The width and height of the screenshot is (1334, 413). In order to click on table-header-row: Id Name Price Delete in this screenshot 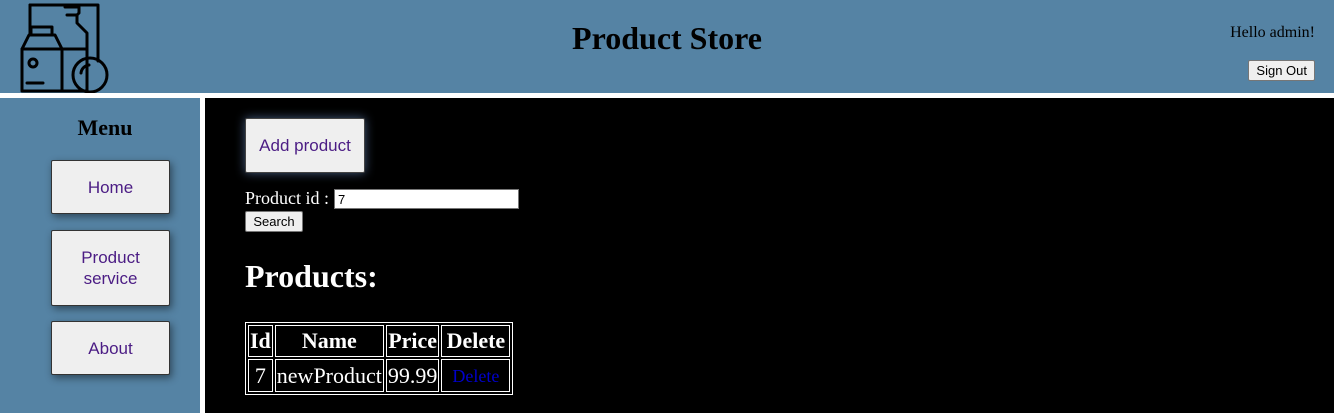, I will do `click(379, 341)`.